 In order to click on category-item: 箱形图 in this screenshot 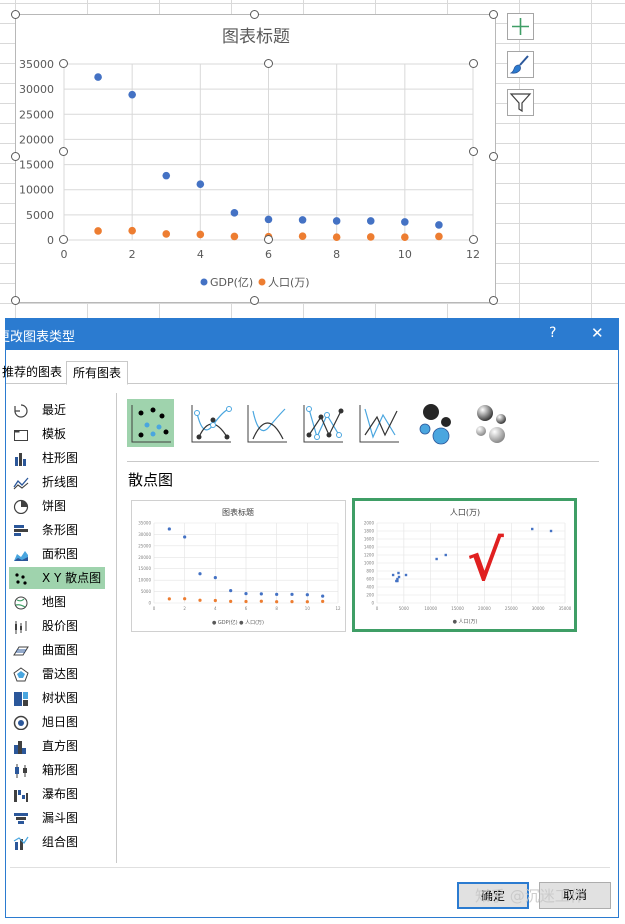, I will do `click(57, 770)`.